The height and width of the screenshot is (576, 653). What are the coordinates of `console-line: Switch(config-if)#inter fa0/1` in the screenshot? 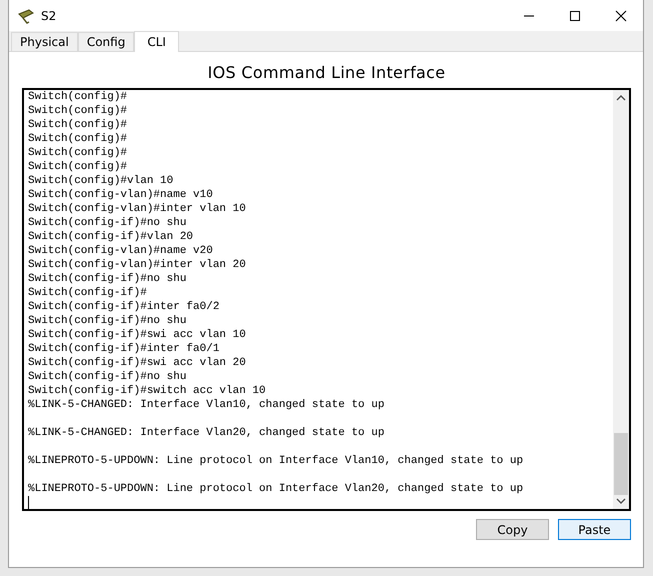 It's located at (124, 349).